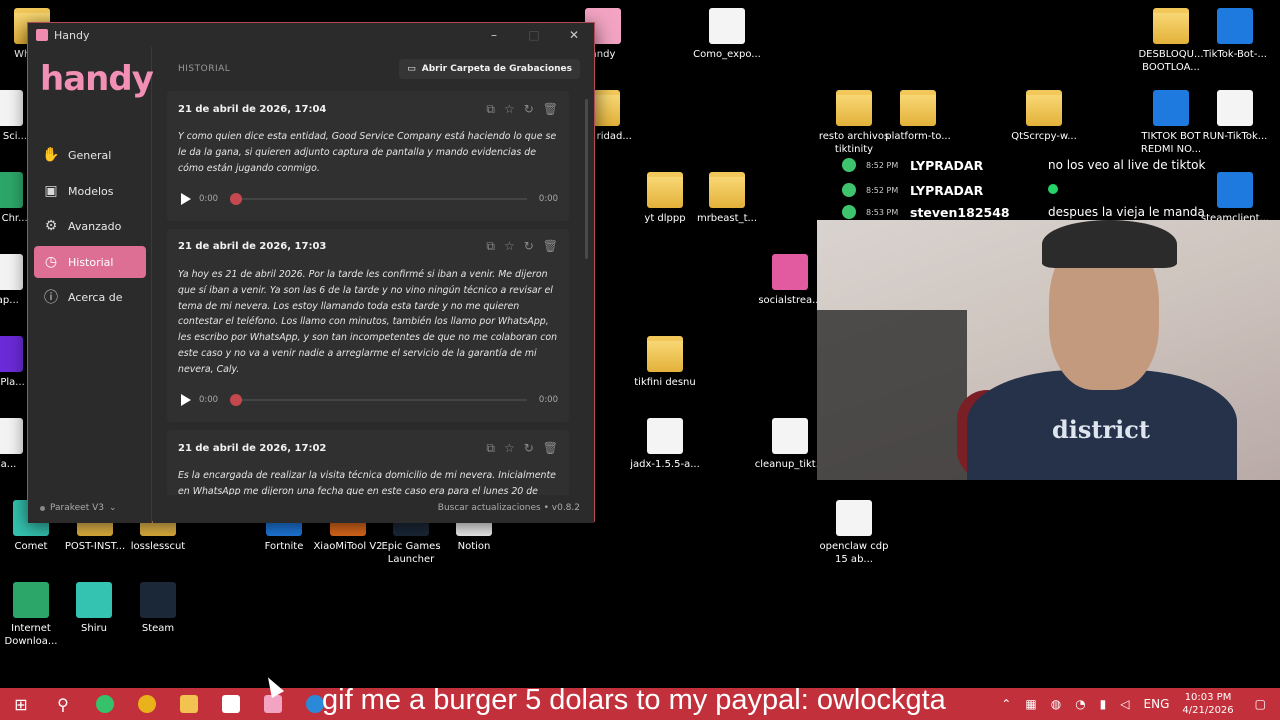  What do you see at coordinates (1056, 704) in the screenshot?
I see `network-icon: ◍` at bounding box center [1056, 704].